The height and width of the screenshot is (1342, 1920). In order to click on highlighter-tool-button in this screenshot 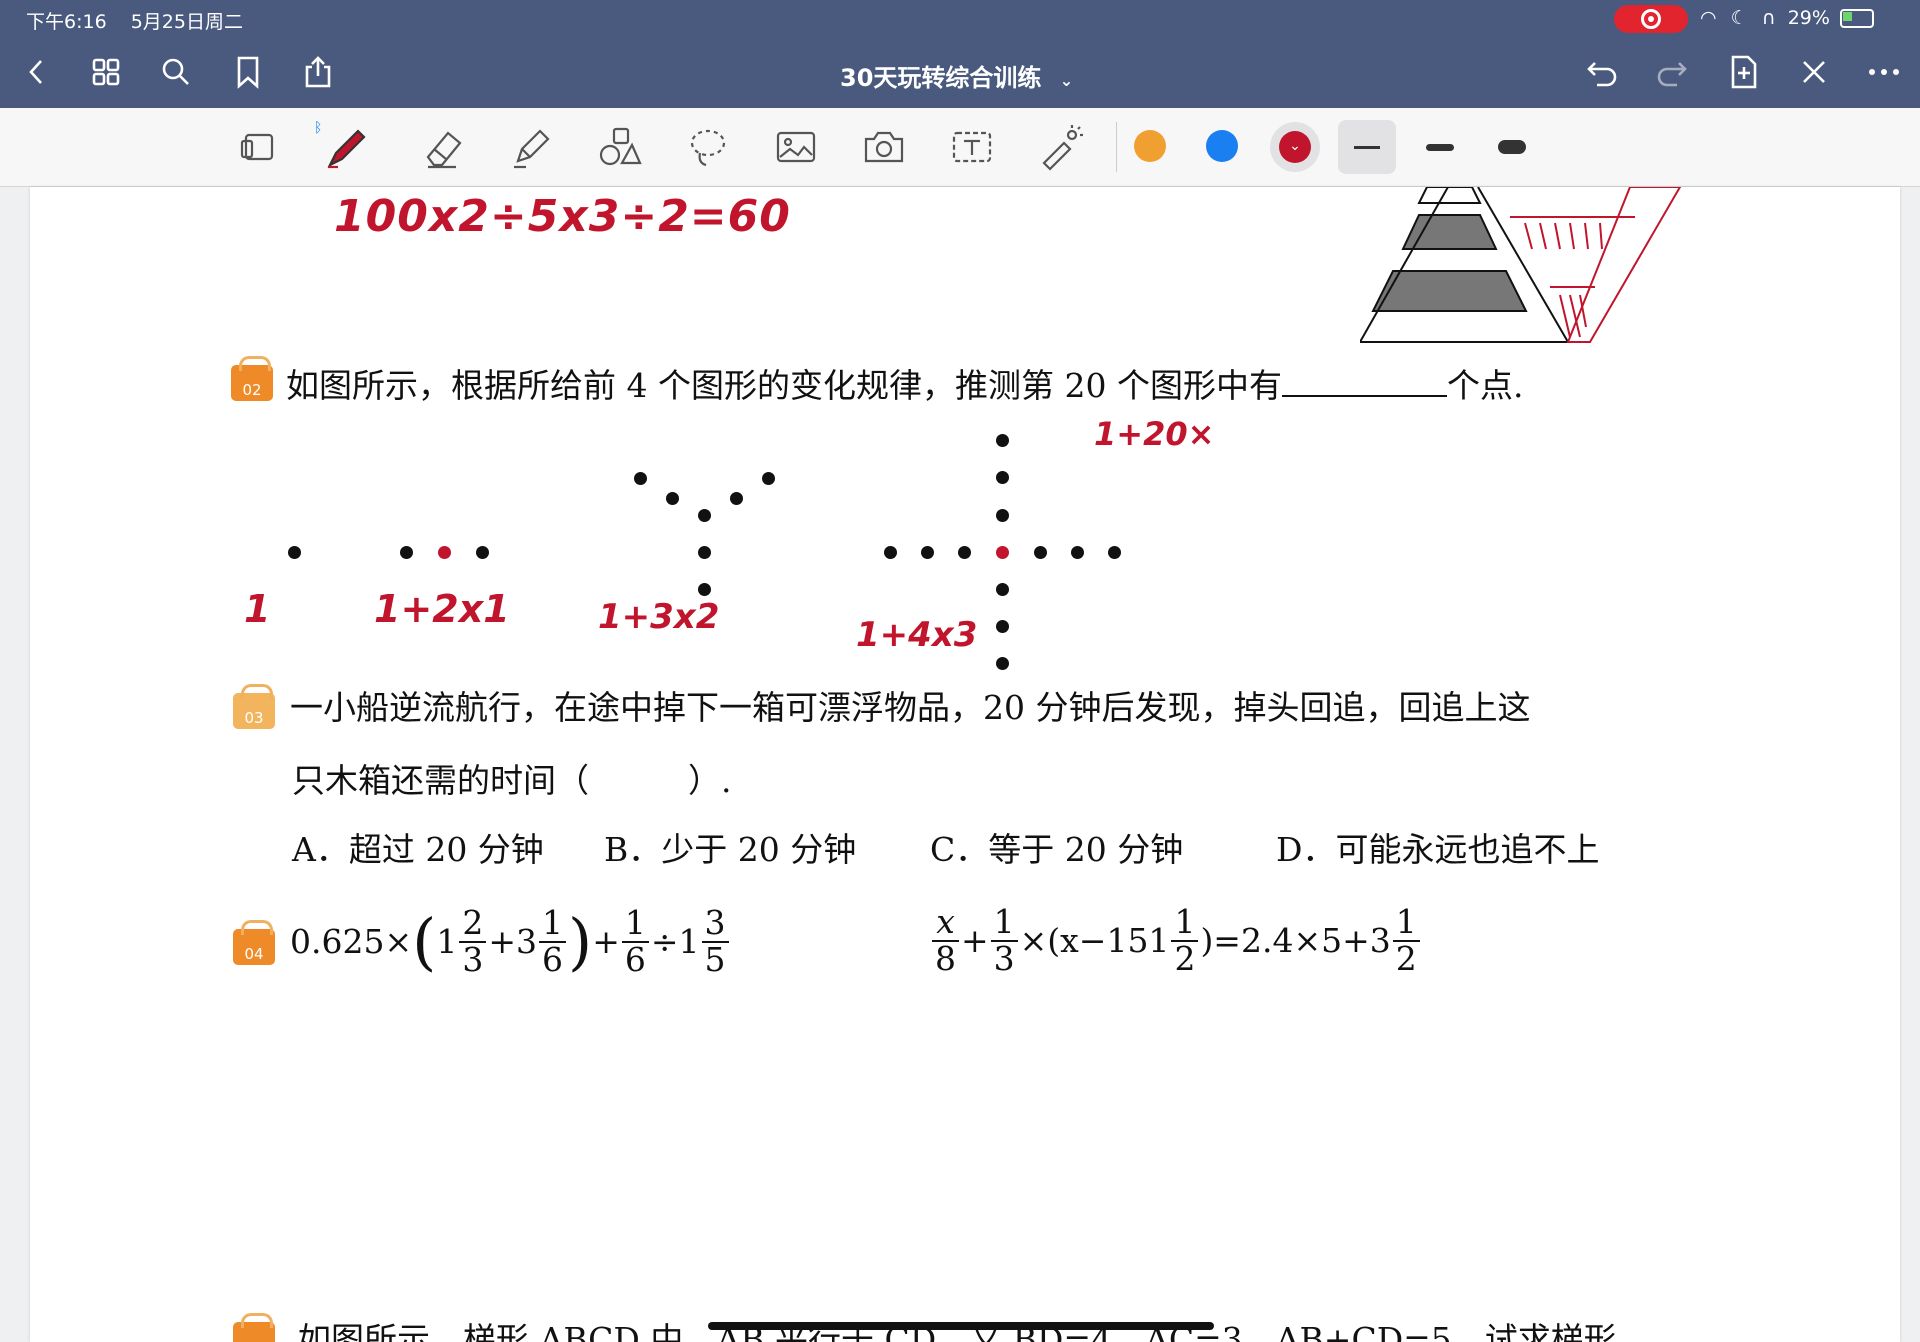, I will do `click(532, 147)`.